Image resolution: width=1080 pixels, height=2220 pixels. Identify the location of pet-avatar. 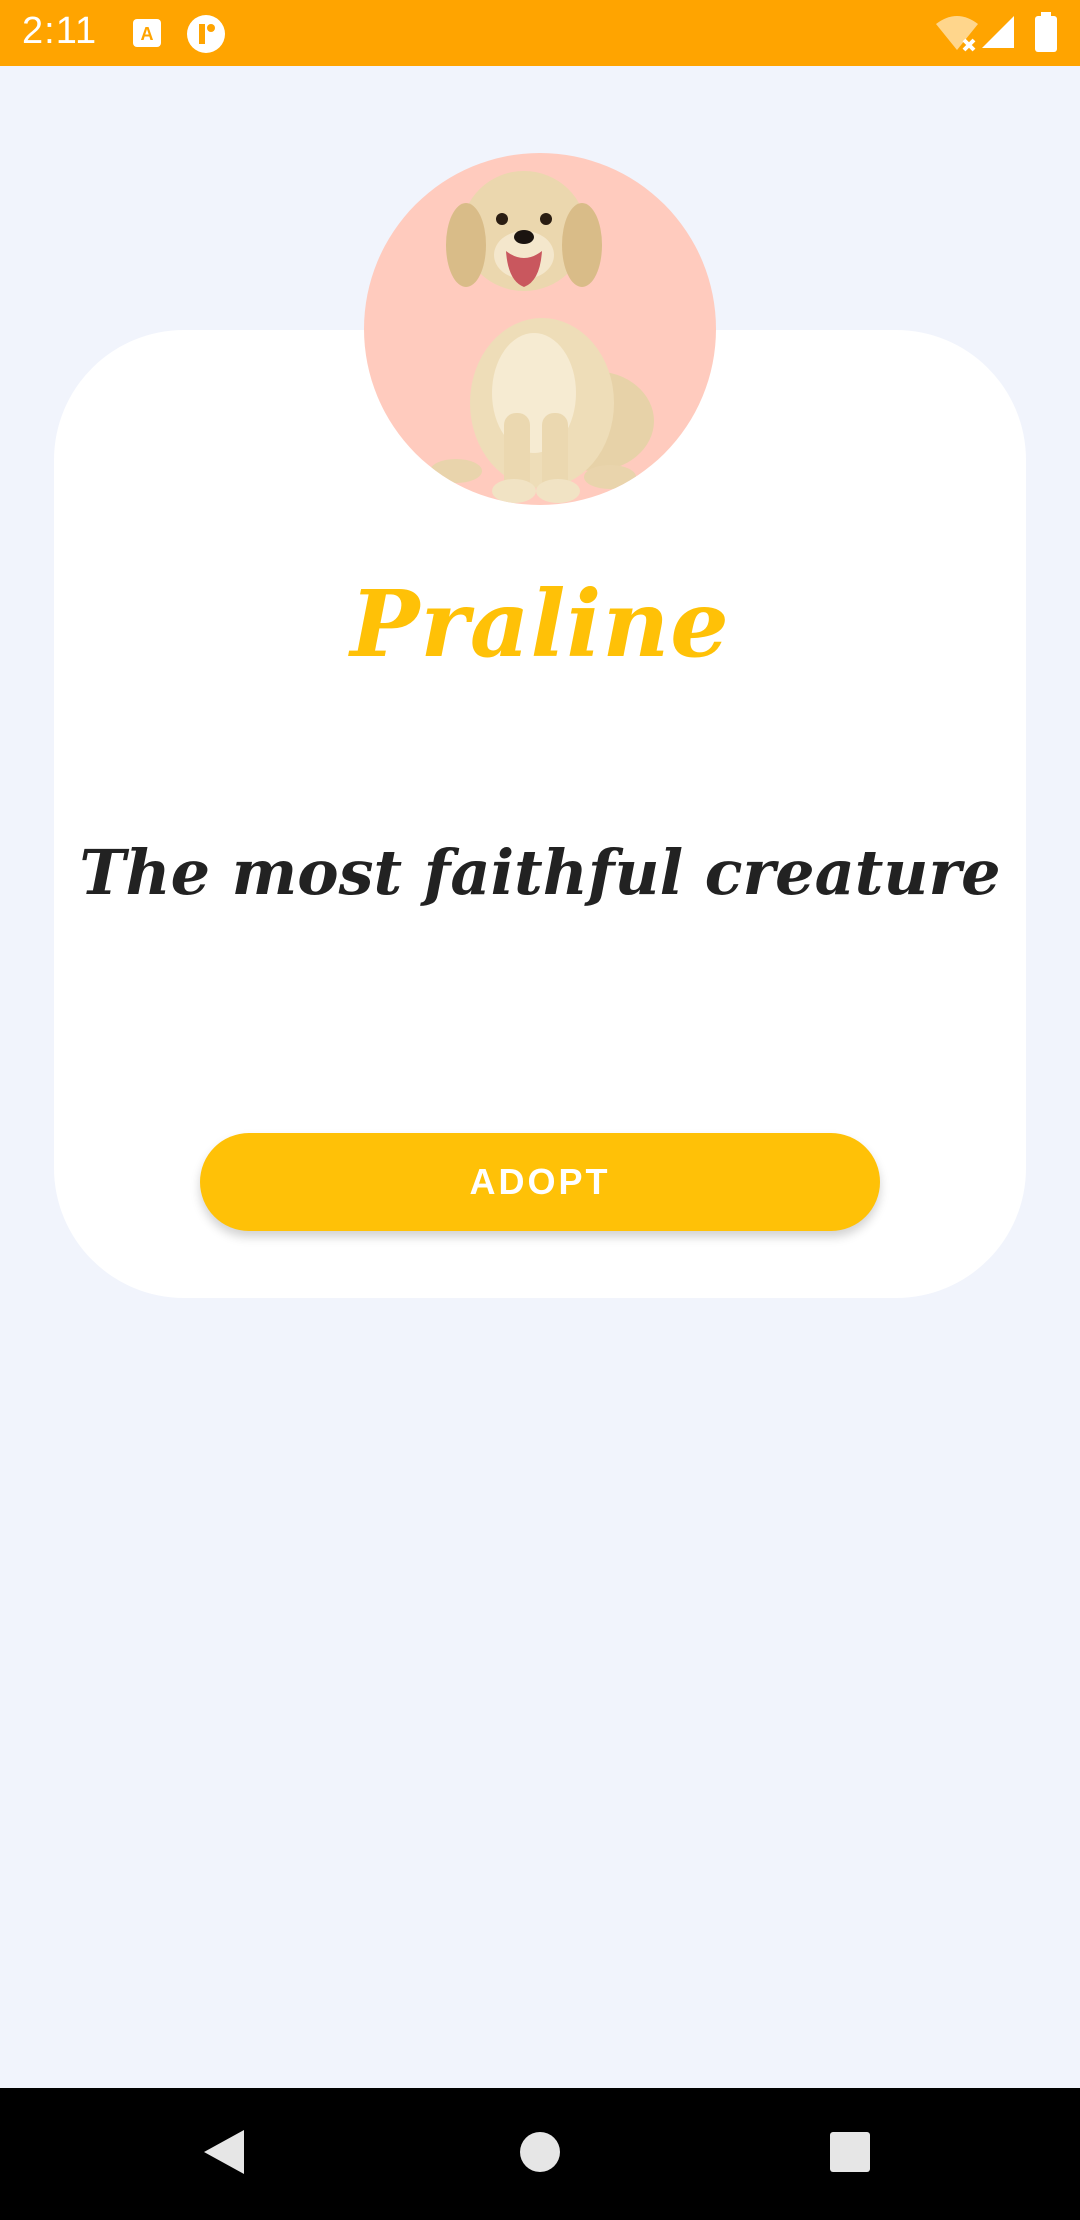
(540, 329).